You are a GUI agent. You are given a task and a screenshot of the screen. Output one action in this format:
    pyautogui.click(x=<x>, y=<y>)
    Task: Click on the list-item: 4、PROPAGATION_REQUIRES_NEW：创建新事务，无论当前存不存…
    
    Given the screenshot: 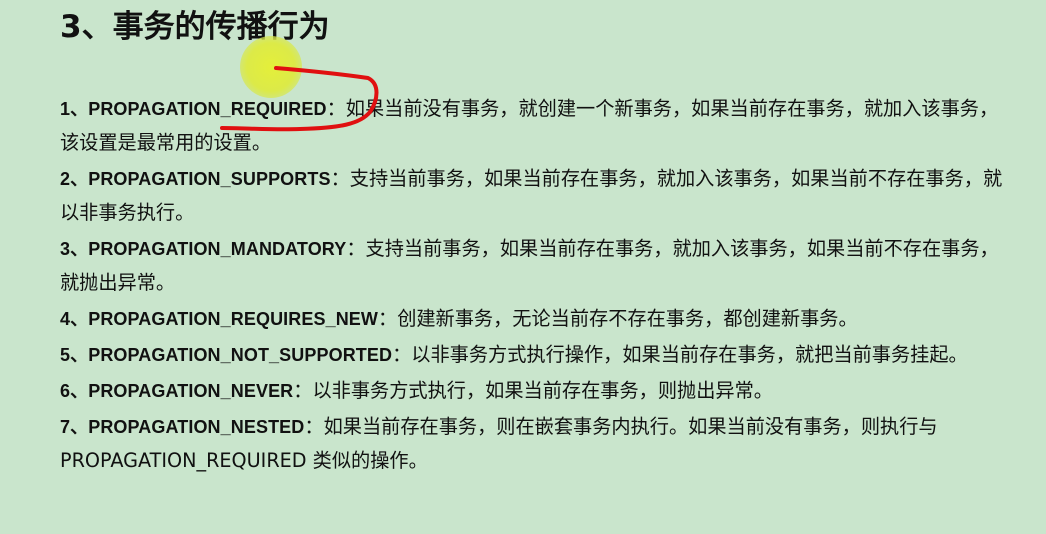 What is the action you would take?
    pyautogui.click(x=535, y=319)
    